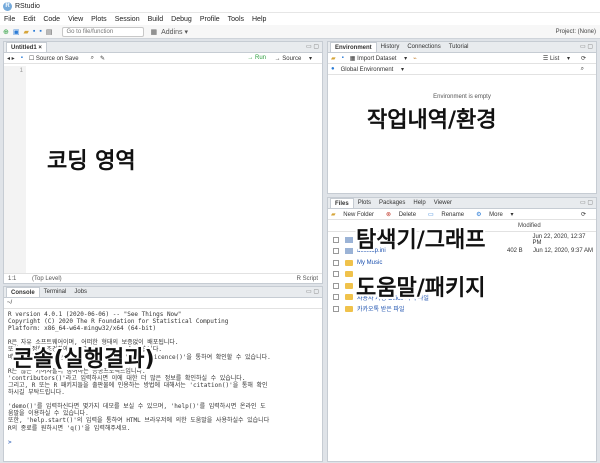 The width and height of the screenshot is (600, 463). I want to click on tab-environment: Environment, so click(353, 47).